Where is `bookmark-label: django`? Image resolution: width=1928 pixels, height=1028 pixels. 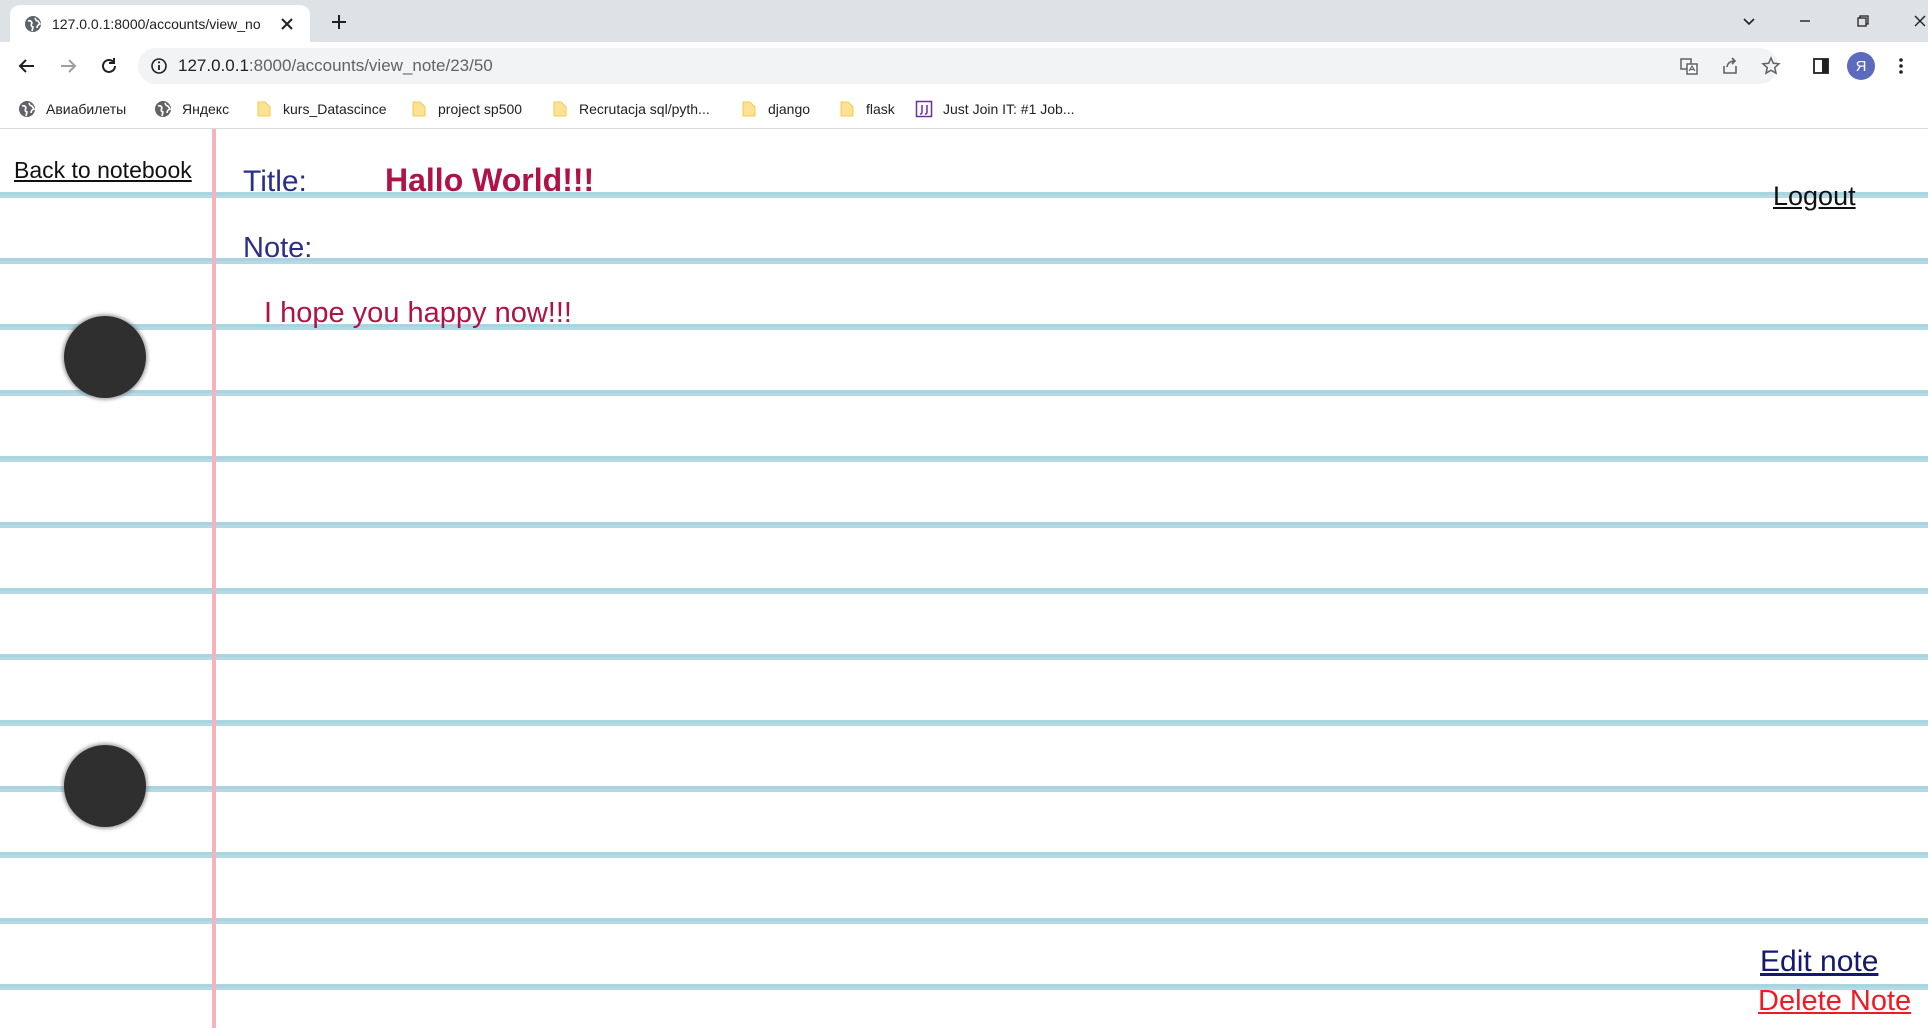 bookmark-label: django is located at coordinates (789, 109).